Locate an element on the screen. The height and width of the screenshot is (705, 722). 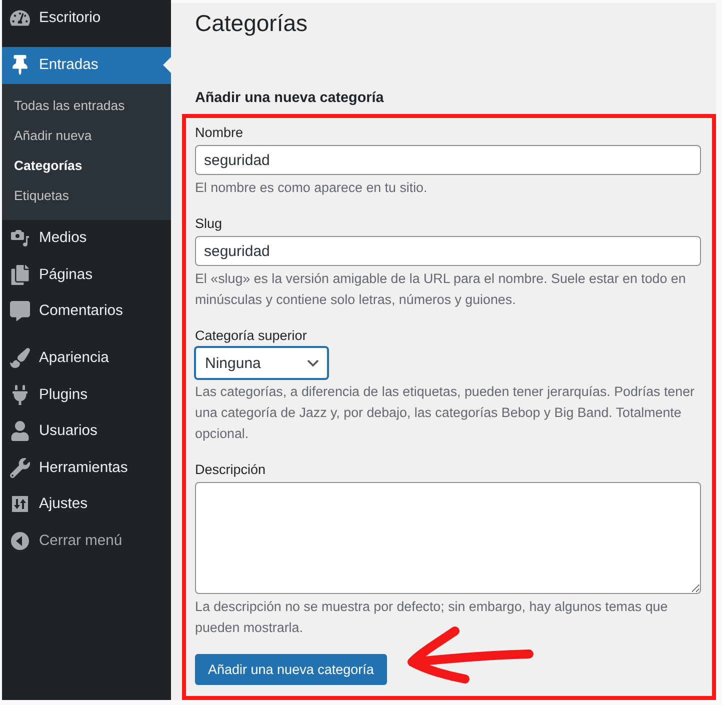
section-heading: Añadir una nueva categoría is located at coordinates (290, 98).